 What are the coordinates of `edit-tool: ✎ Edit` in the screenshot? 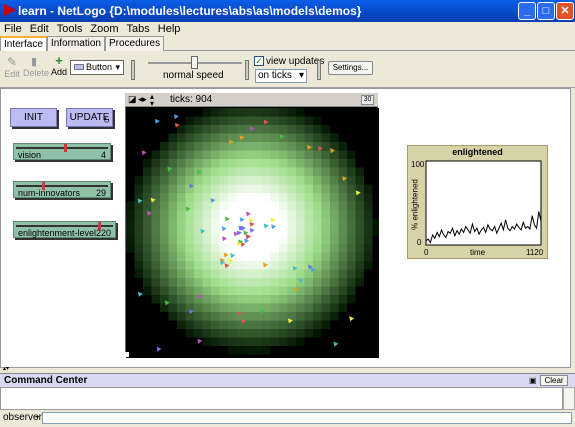 It's located at (12, 67).